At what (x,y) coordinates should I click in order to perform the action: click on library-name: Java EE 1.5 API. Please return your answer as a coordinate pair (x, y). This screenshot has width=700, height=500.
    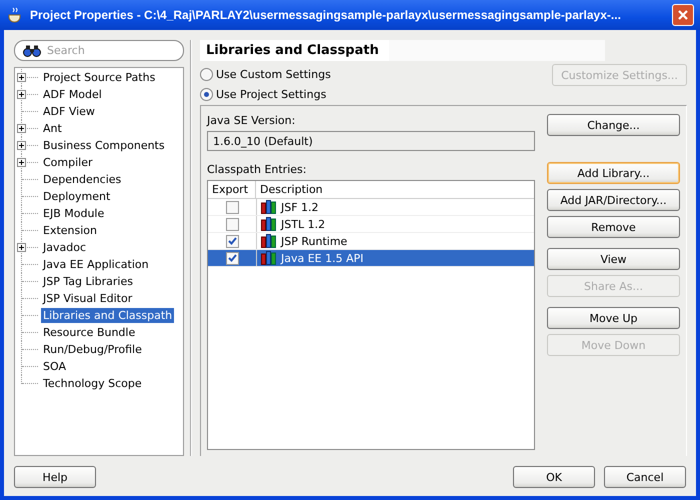
    Looking at the image, I should click on (322, 258).